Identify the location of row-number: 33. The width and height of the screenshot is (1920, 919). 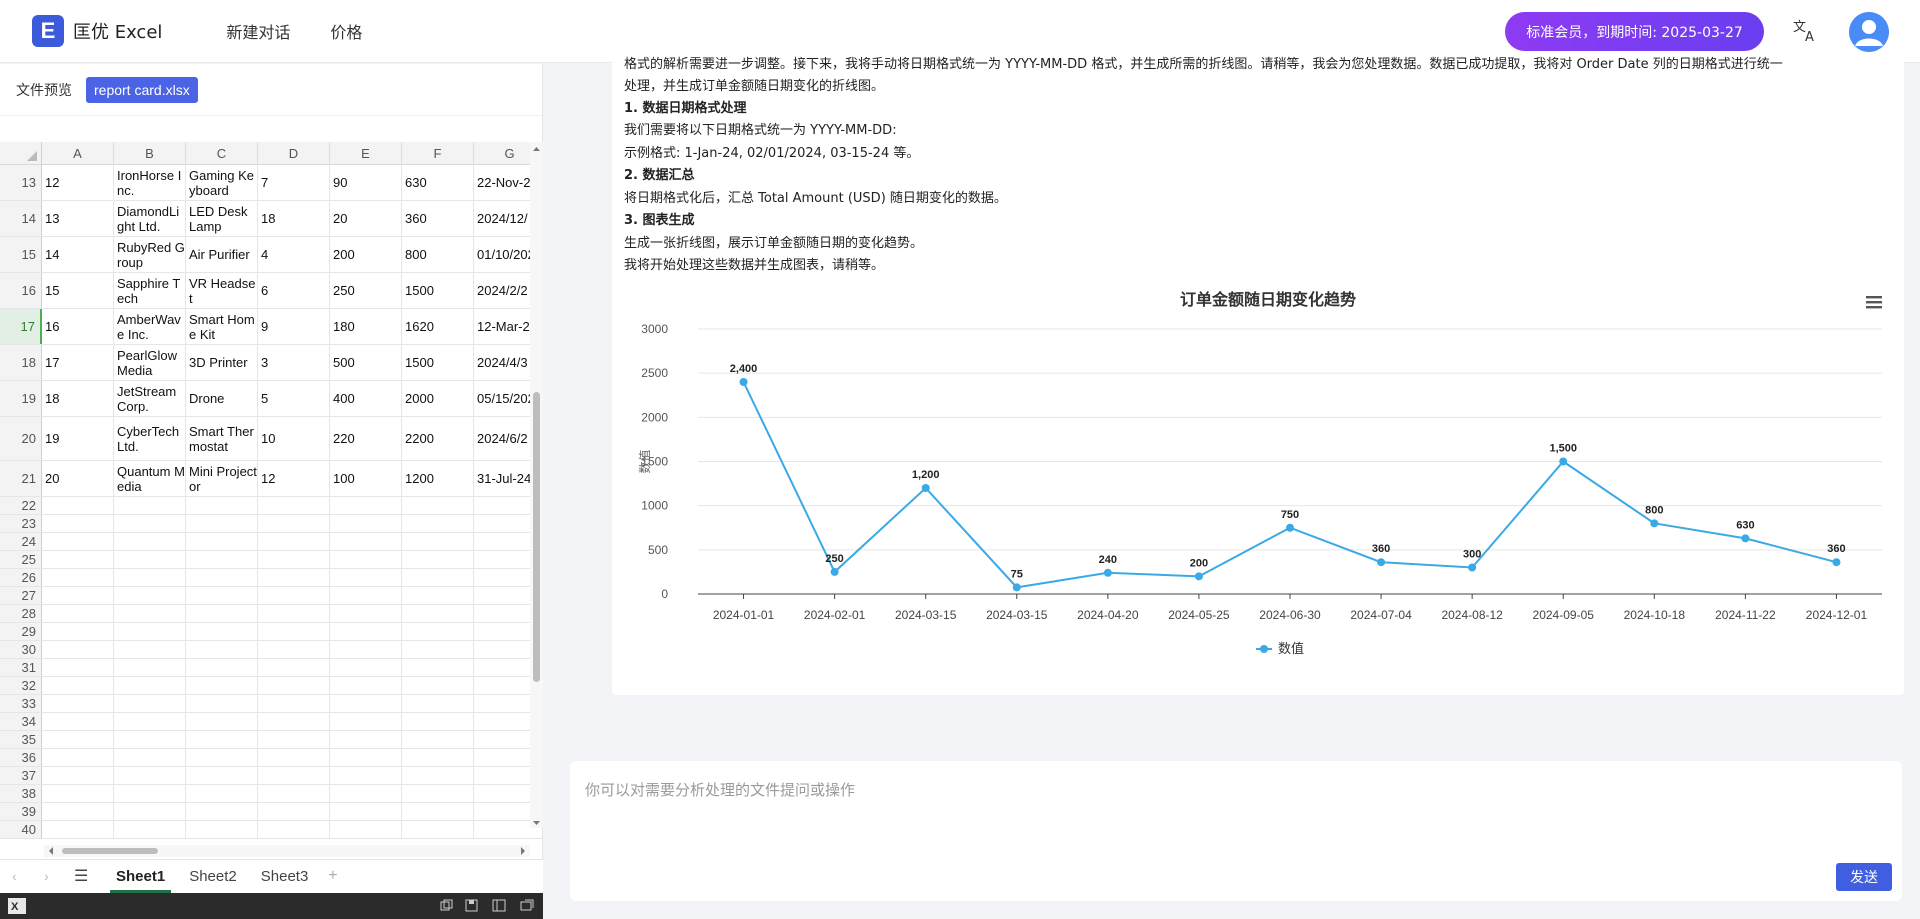
(21, 703).